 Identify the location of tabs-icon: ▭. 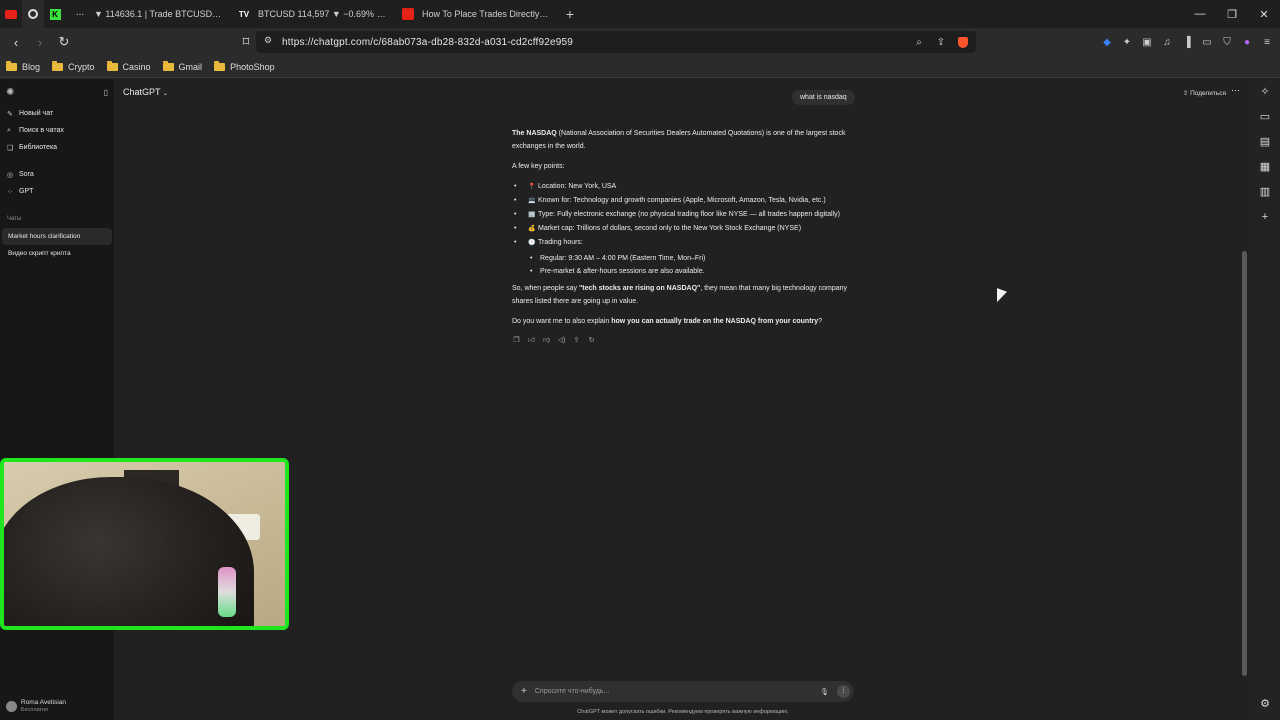
(1265, 116).